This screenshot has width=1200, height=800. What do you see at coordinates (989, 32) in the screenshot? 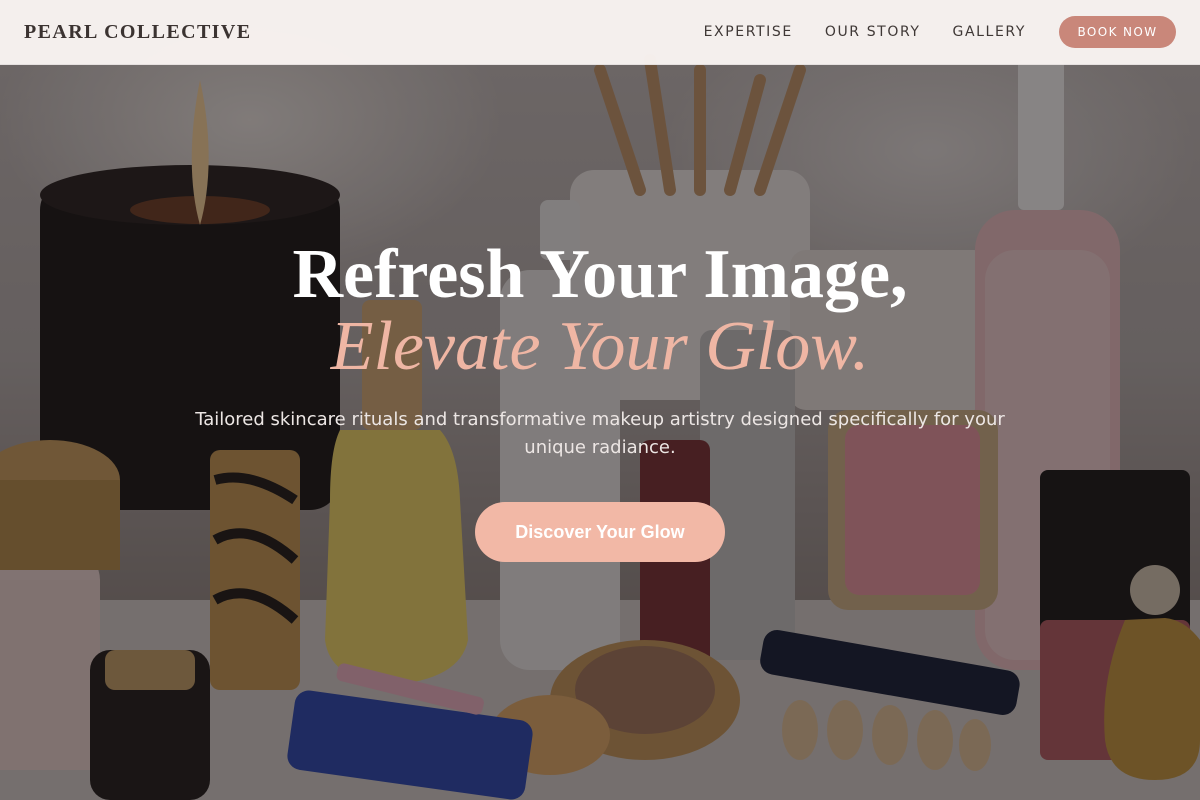
I see `nav-link-gallery: GALLERY` at bounding box center [989, 32].